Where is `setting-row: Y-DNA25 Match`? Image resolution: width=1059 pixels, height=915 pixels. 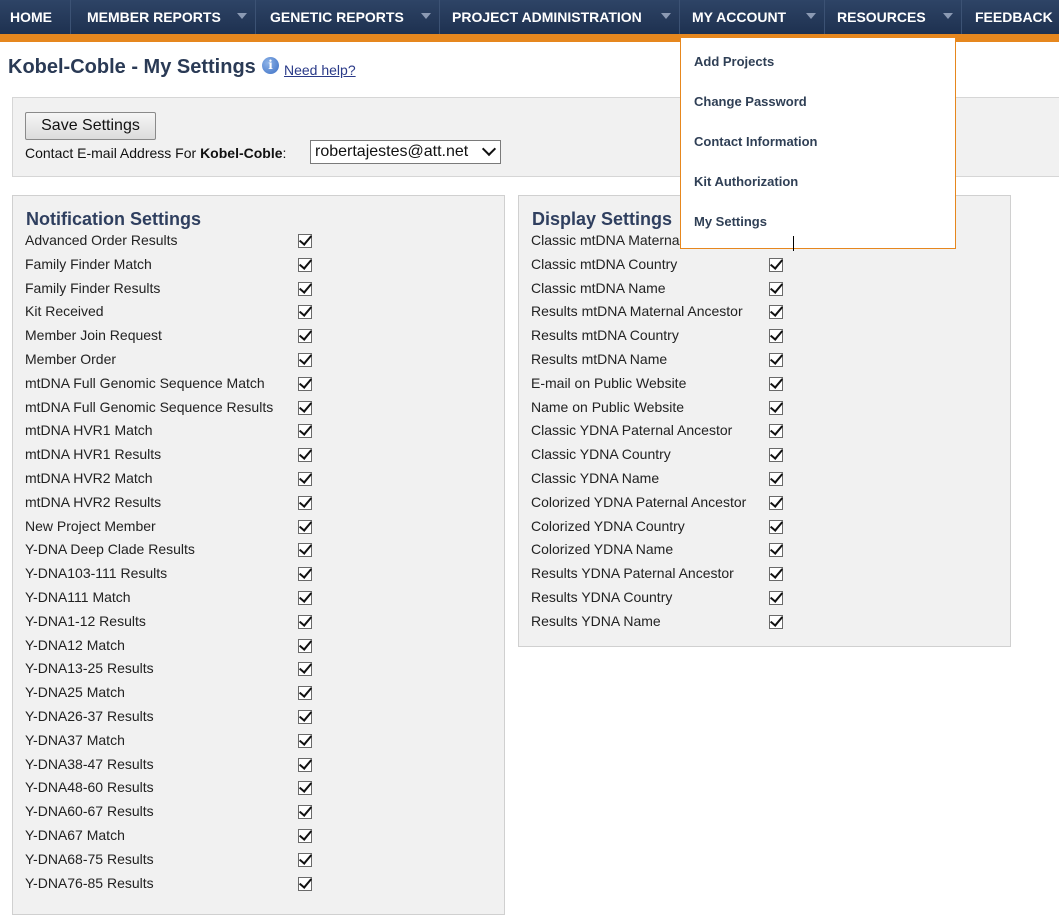
setting-row: Y-DNA25 Match is located at coordinates (75, 695).